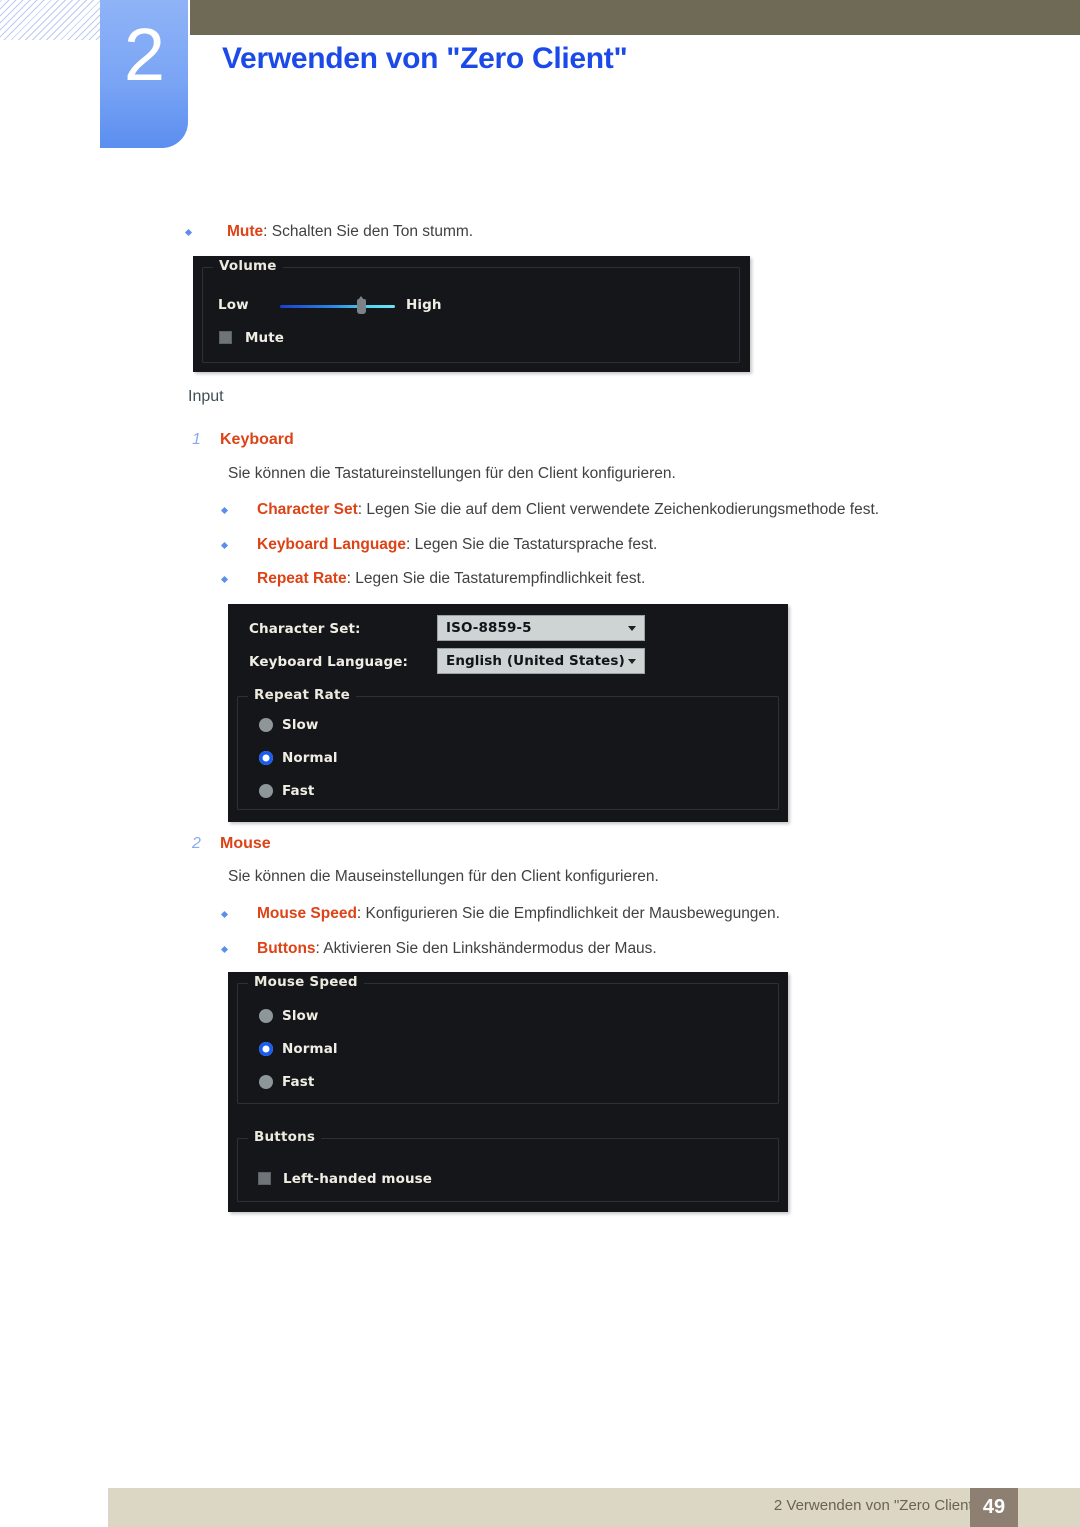 This screenshot has width=1080, height=1527. I want to click on repeat-rate-radio-normal, so click(266, 758).